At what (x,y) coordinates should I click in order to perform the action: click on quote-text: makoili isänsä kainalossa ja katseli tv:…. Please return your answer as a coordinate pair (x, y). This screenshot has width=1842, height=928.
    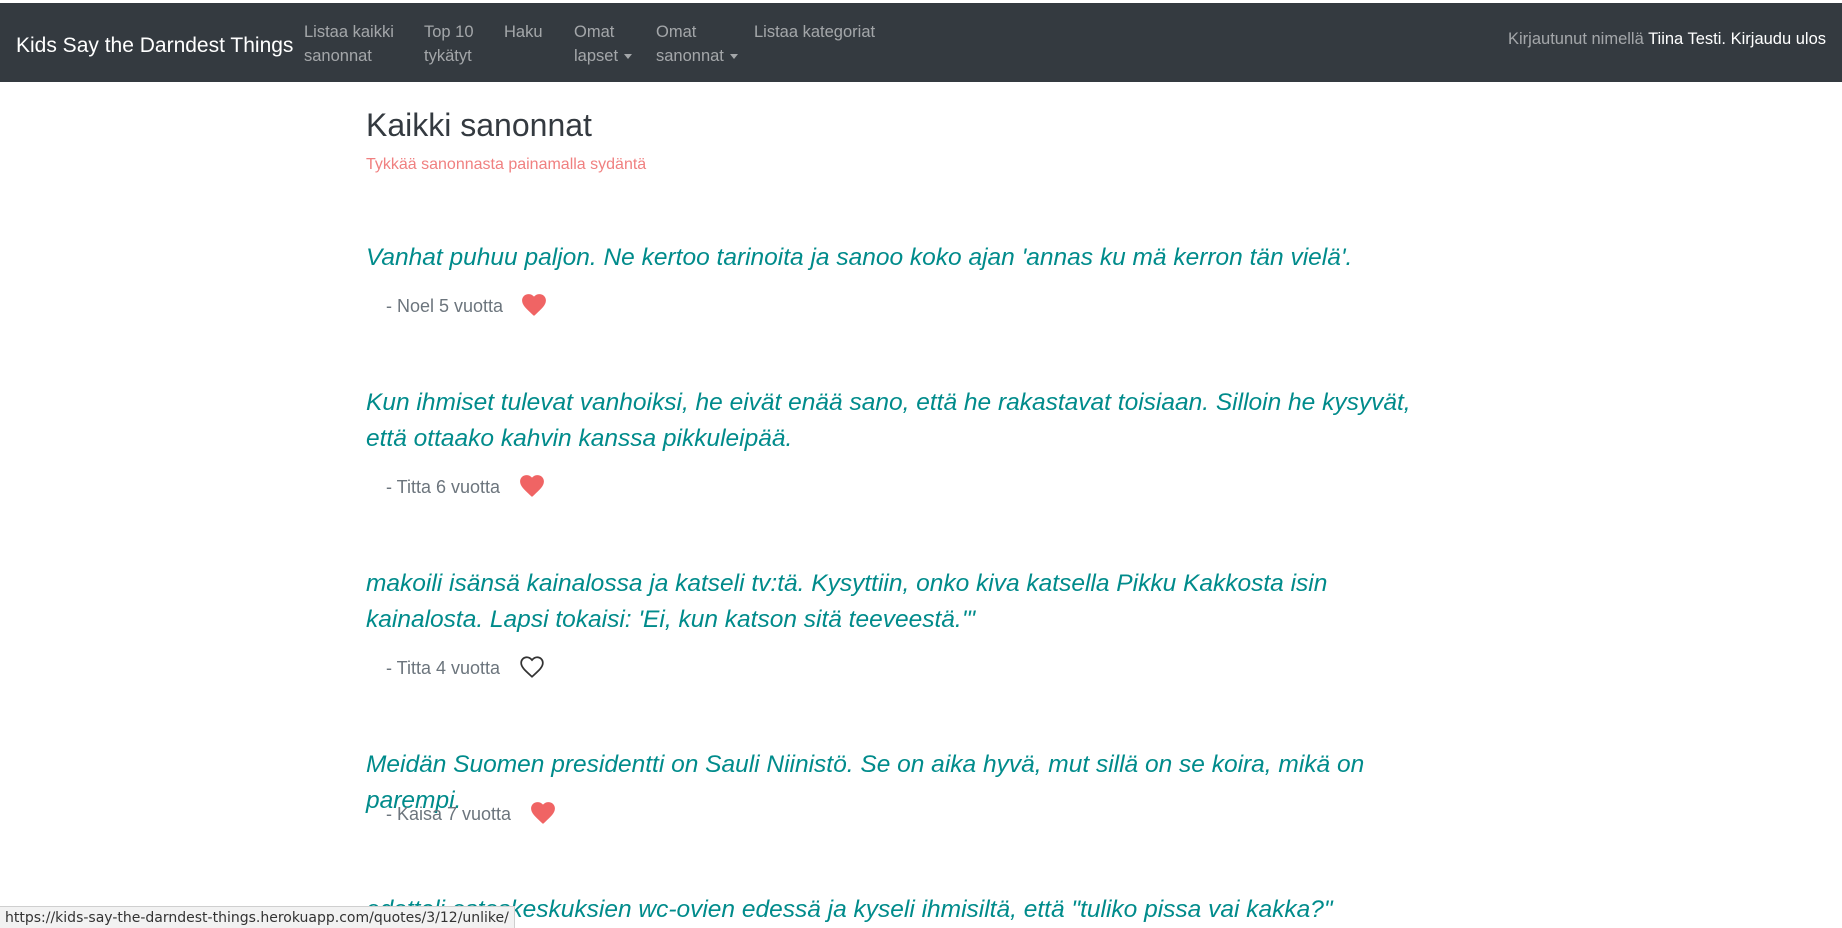
    Looking at the image, I should click on (847, 601).